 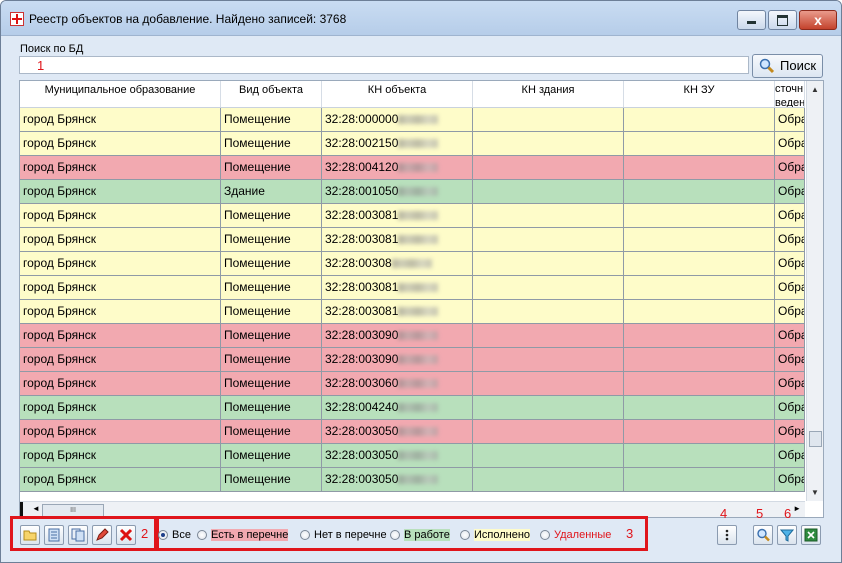 What do you see at coordinates (582, 535) in the screenshot?
I see `filter-deleted-label: Удаленные` at bounding box center [582, 535].